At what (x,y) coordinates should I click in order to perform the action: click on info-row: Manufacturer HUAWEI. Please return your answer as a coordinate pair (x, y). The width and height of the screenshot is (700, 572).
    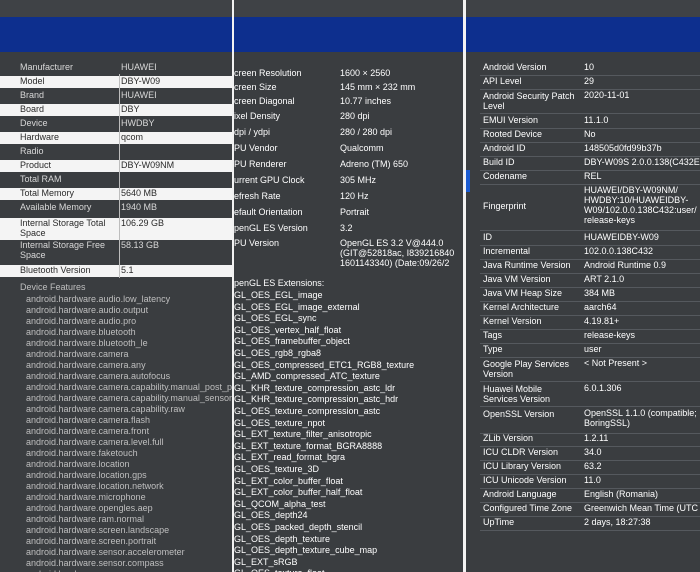
    Looking at the image, I should click on (116, 68).